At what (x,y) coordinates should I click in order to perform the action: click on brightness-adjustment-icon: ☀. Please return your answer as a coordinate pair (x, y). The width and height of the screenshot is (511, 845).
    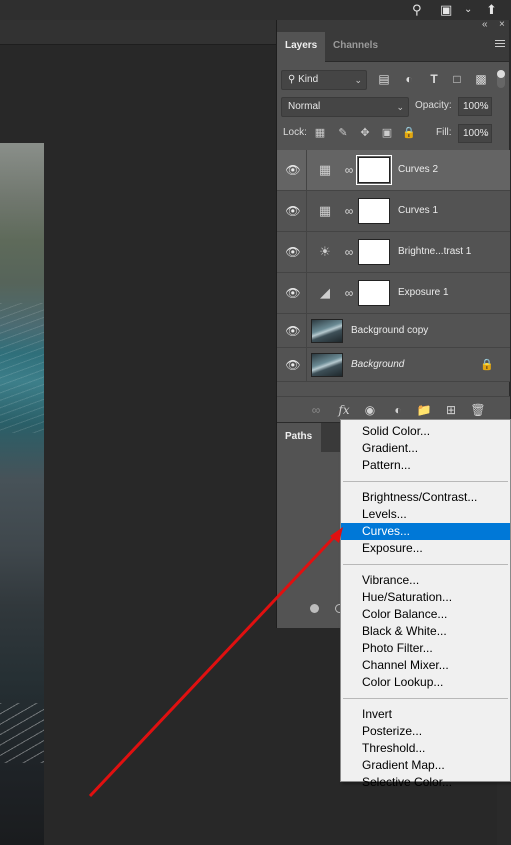
    Looking at the image, I should click on (325, 251).